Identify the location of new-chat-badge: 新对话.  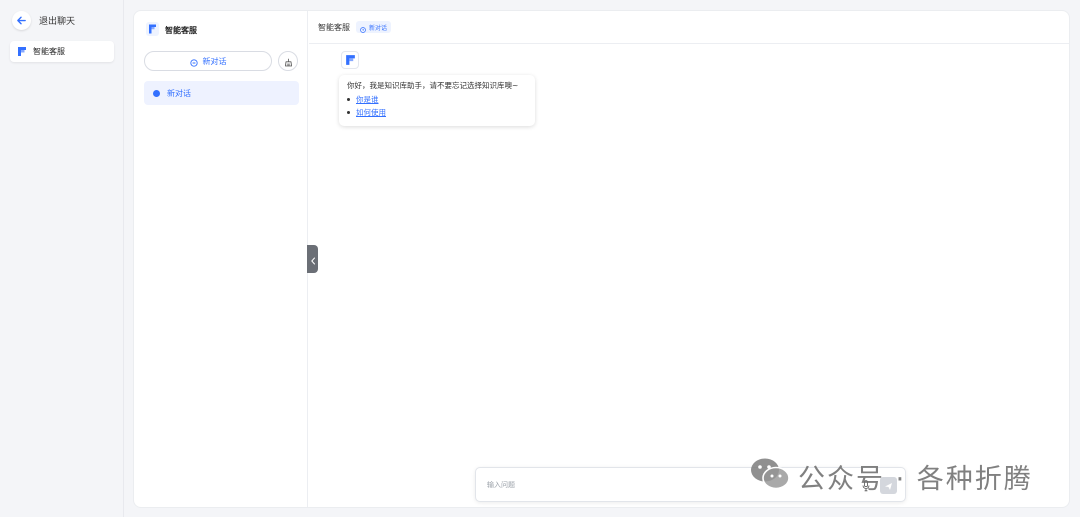
(374, 27).